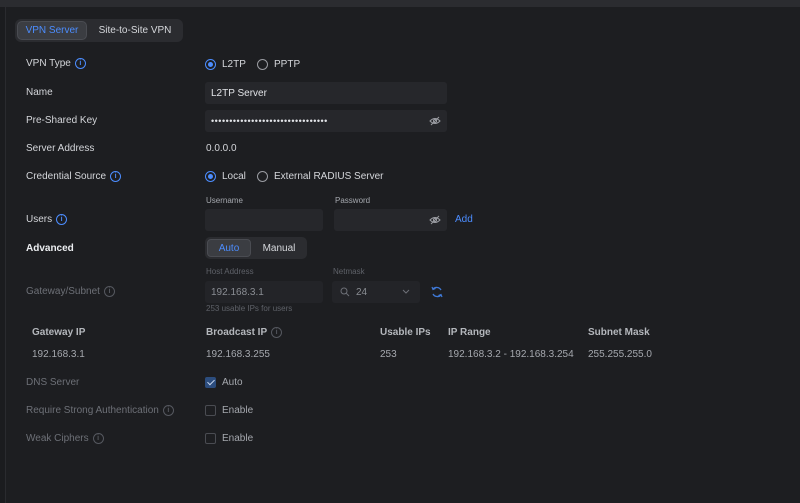 This screenshot has height=503, width=800. I want to click on dns-server-label: DNS Server, so click(53, 382).